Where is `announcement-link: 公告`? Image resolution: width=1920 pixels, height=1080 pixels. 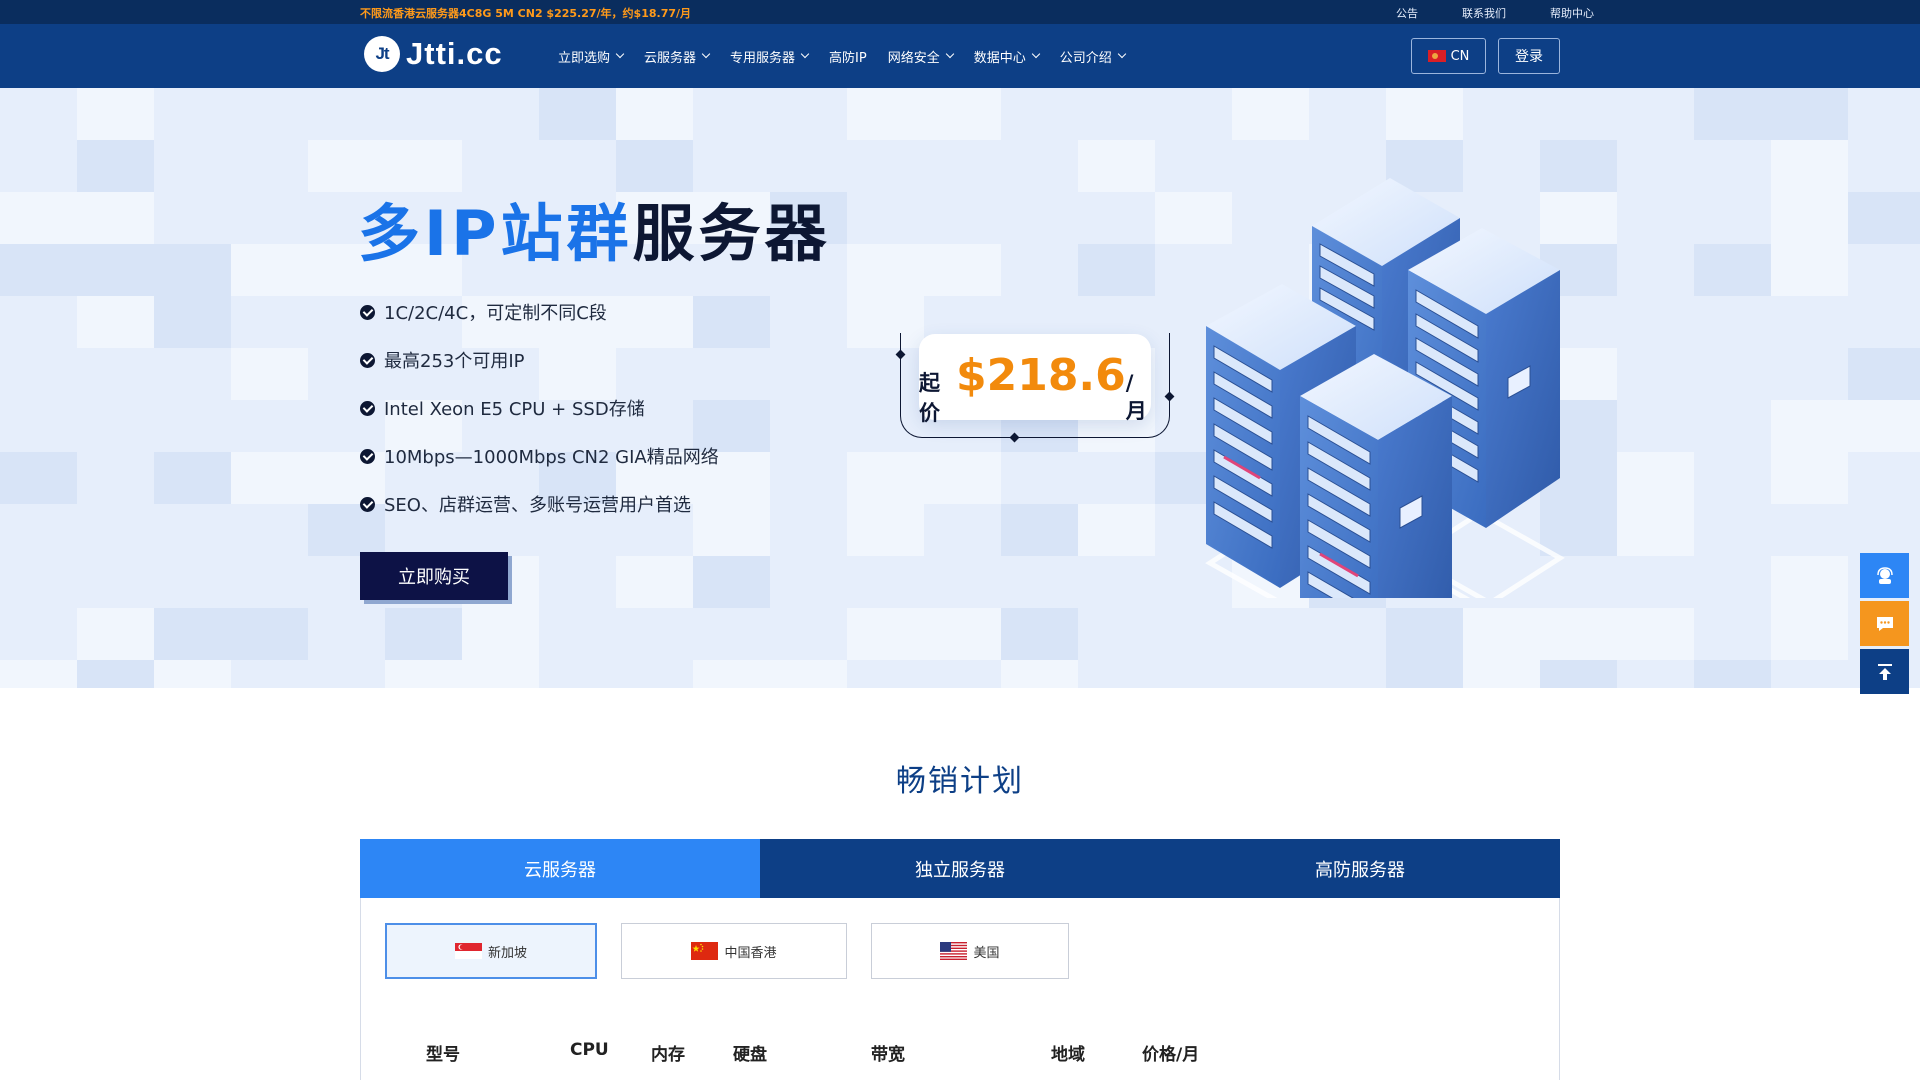 announcement-link: 公告 is located at coordinates (1407, 13).